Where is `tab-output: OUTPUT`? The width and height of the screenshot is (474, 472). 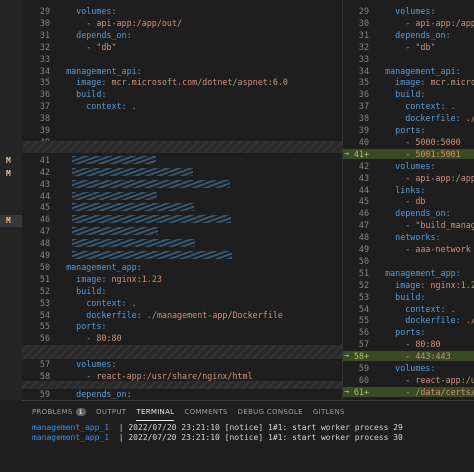
tab-output: OUTPUT is located at coordinates (111, 412).